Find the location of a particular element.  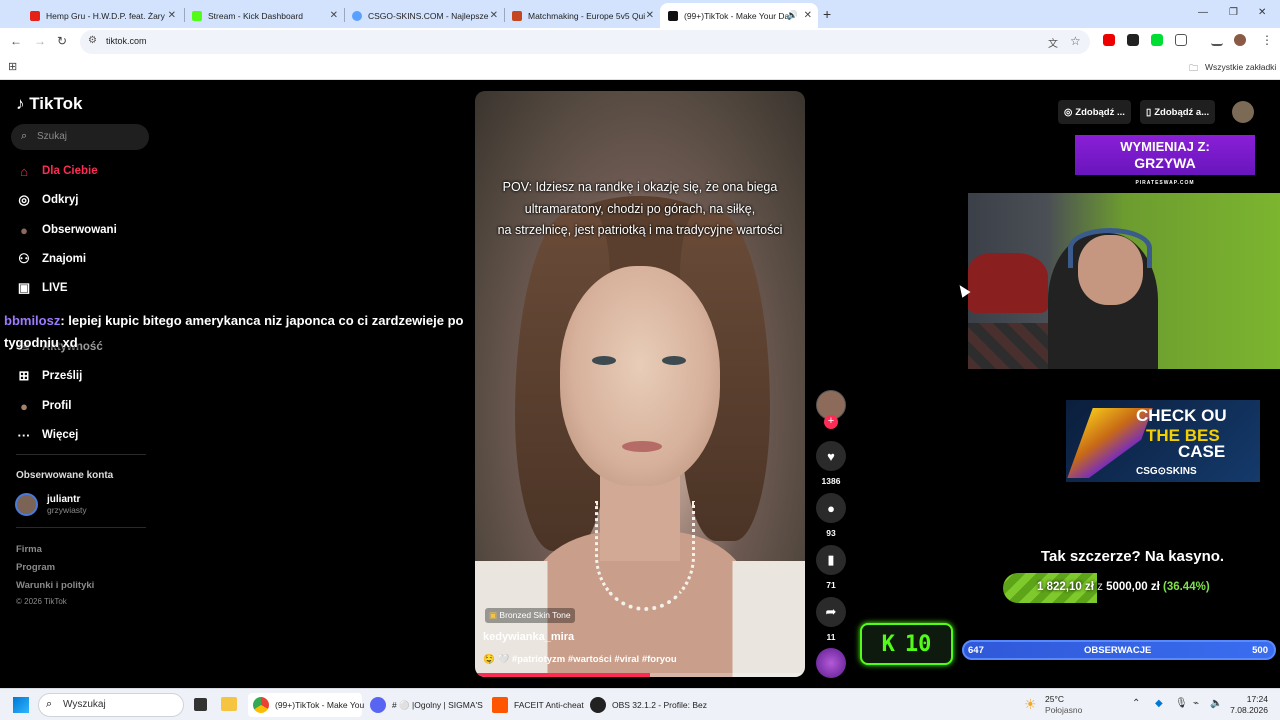

new-tab-button: + is located at coordinates (827, 14).